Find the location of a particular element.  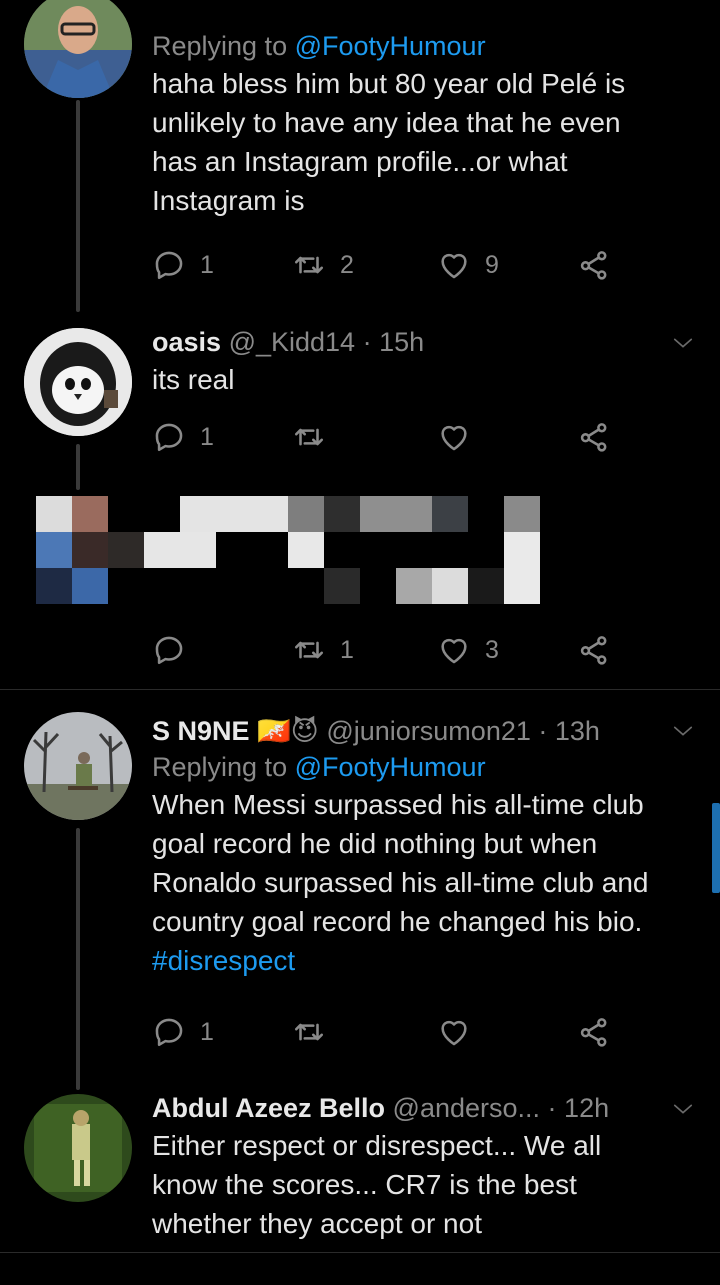

reply-button is located at coordinates (176, 650).